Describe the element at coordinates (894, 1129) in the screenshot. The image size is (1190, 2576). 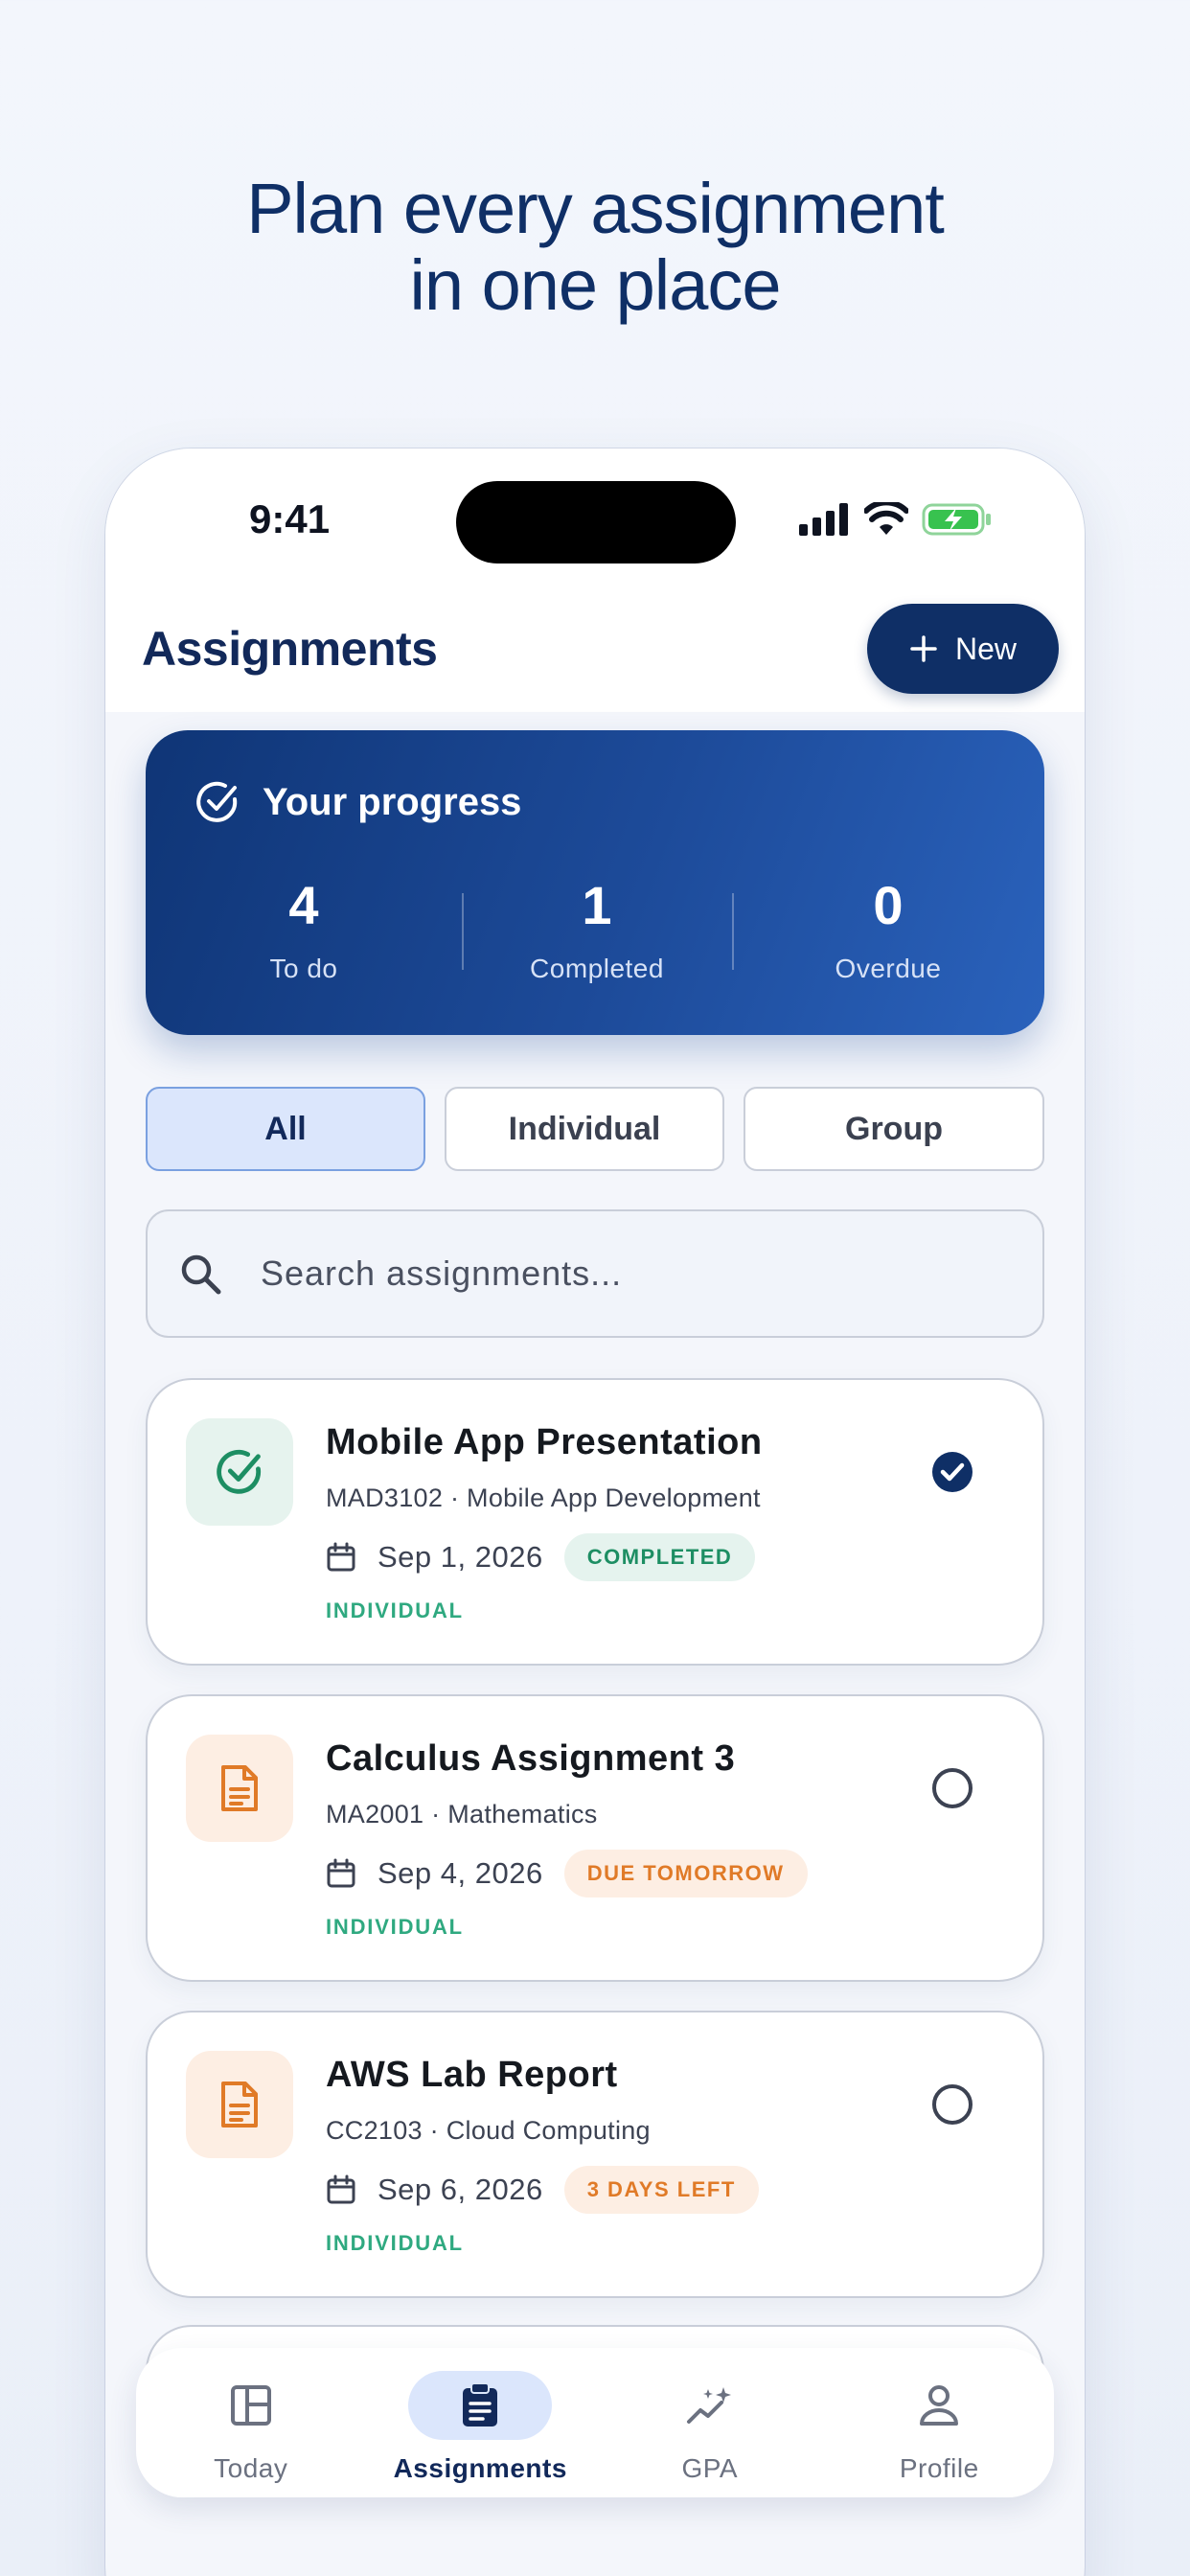
I see `filter-group: Group` at that location.